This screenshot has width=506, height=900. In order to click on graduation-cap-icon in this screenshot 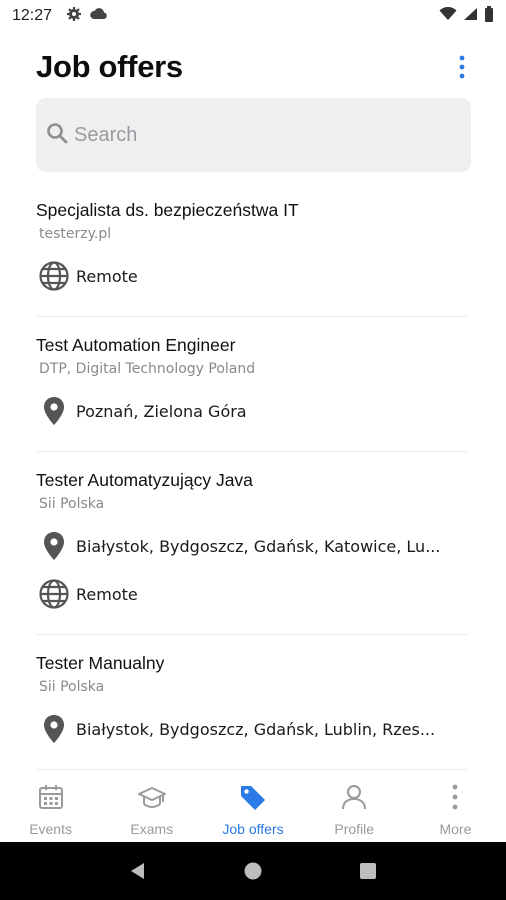, I will do `click(151, 799)`.